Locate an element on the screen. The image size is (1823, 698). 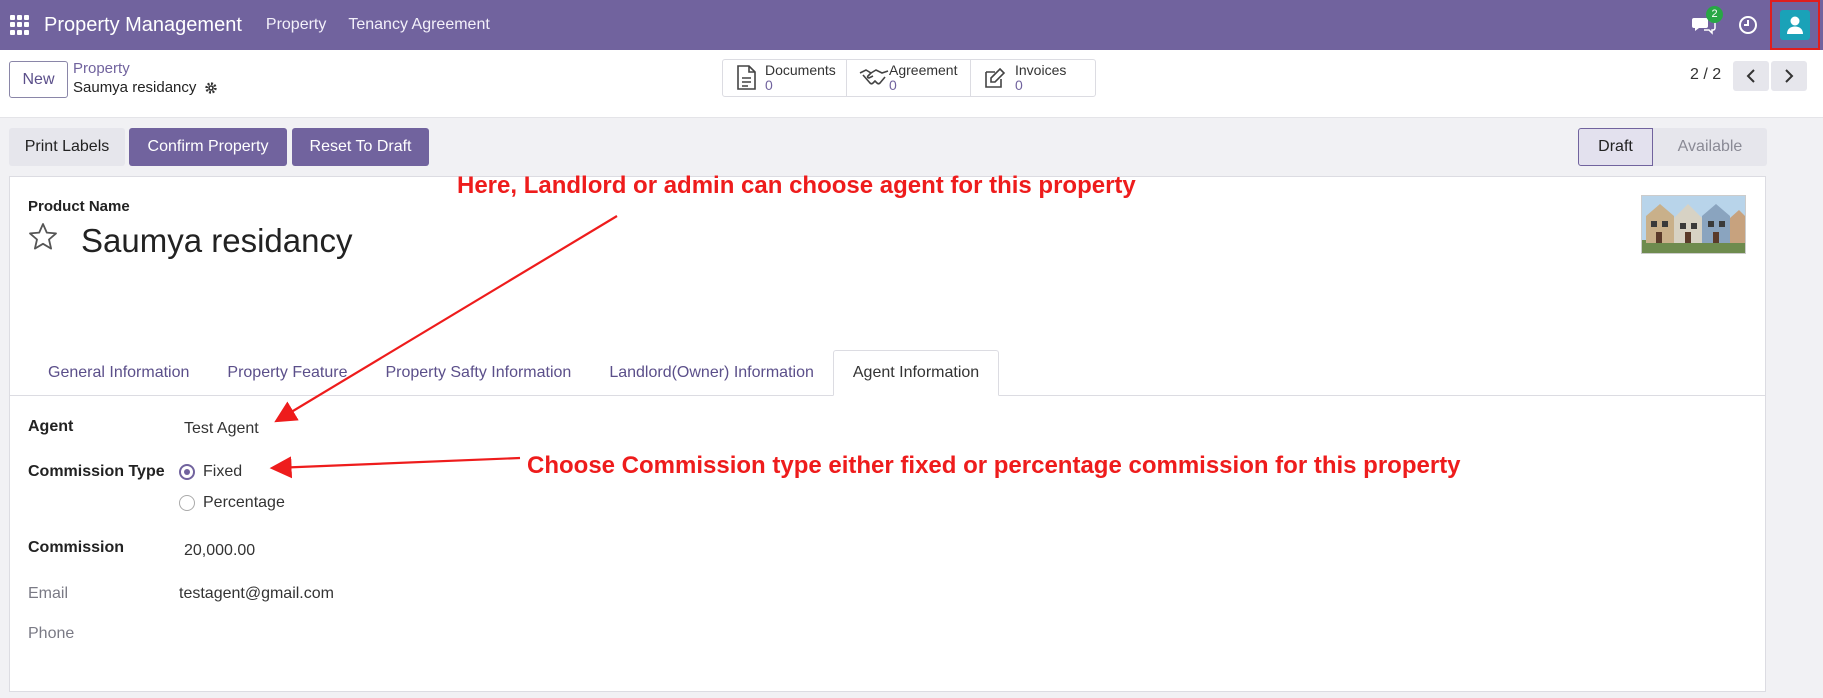
smart-buttons: Documents 0 Agreement 0 Invoices 0 is located at coordinates (909, 78).